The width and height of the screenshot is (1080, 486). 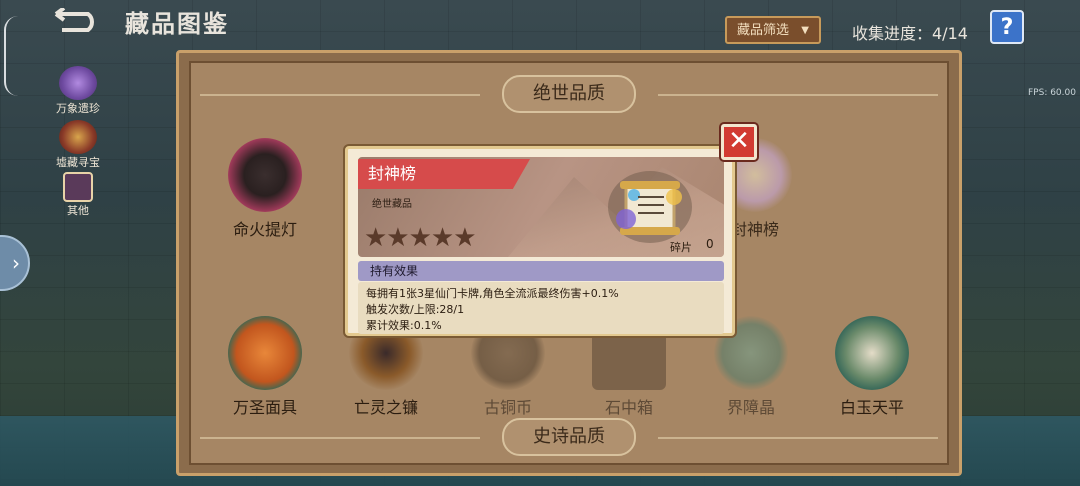 I want to click on sidebar-tab-label: 万象遗珍, so click(x=78, y=108).